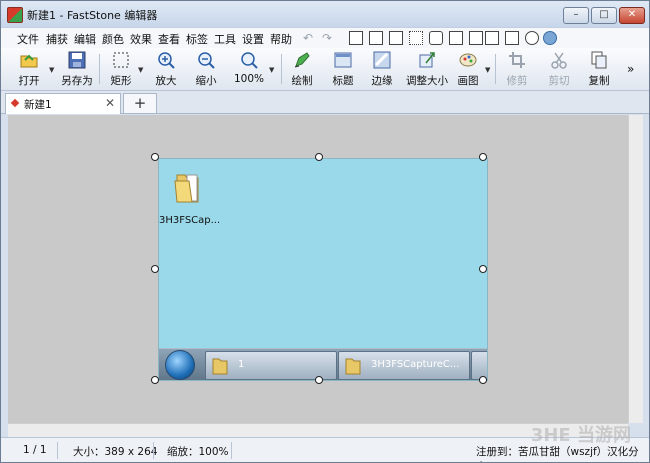 The height and width of the screenshot is (463, 650). What do you see at coordinates (580, 435) in the screenshot?
I see `watermark-logo: 3HE 当游网` at bounding box center [580, 435].